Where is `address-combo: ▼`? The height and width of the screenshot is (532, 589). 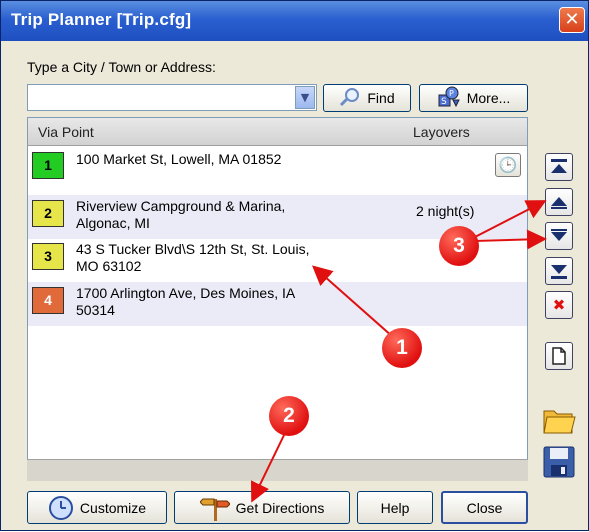
address-combo: ▼ is located at coordinates (172, 97).